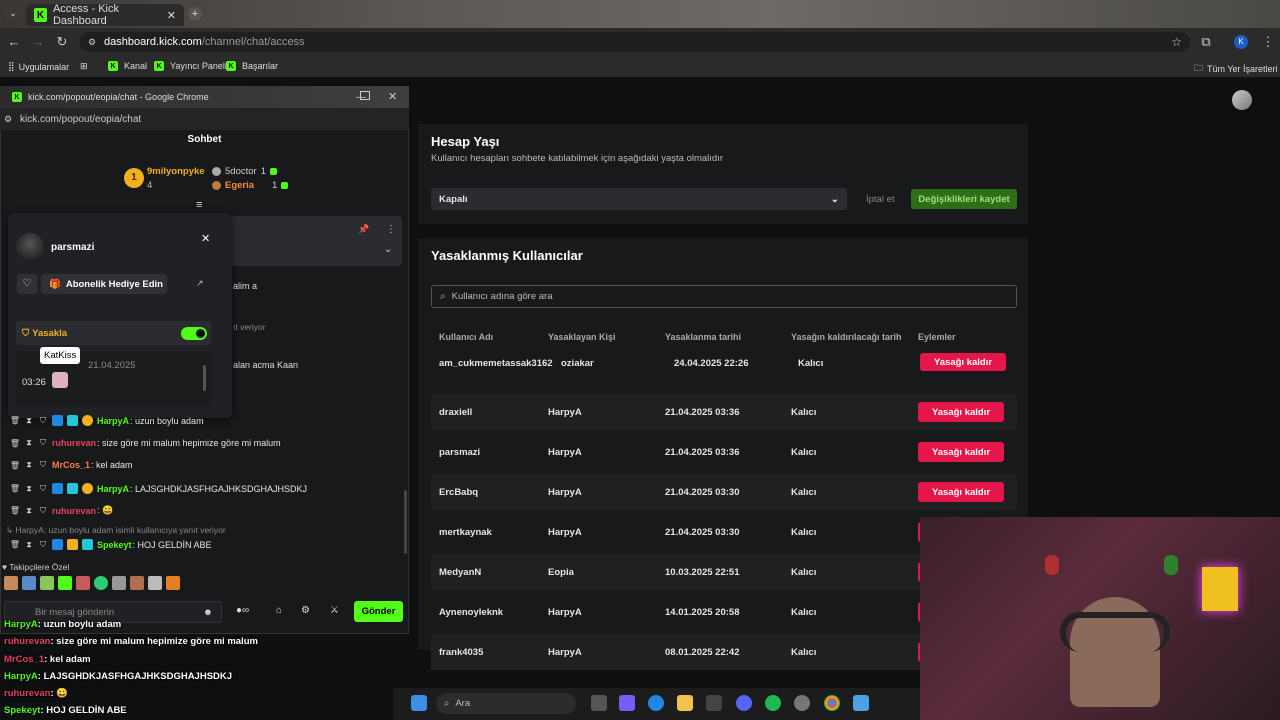  What do you see at coordinates (13, 13) in the screenshot?
I see `tab-search-button: ⌄` at bounding box center [13, 13].